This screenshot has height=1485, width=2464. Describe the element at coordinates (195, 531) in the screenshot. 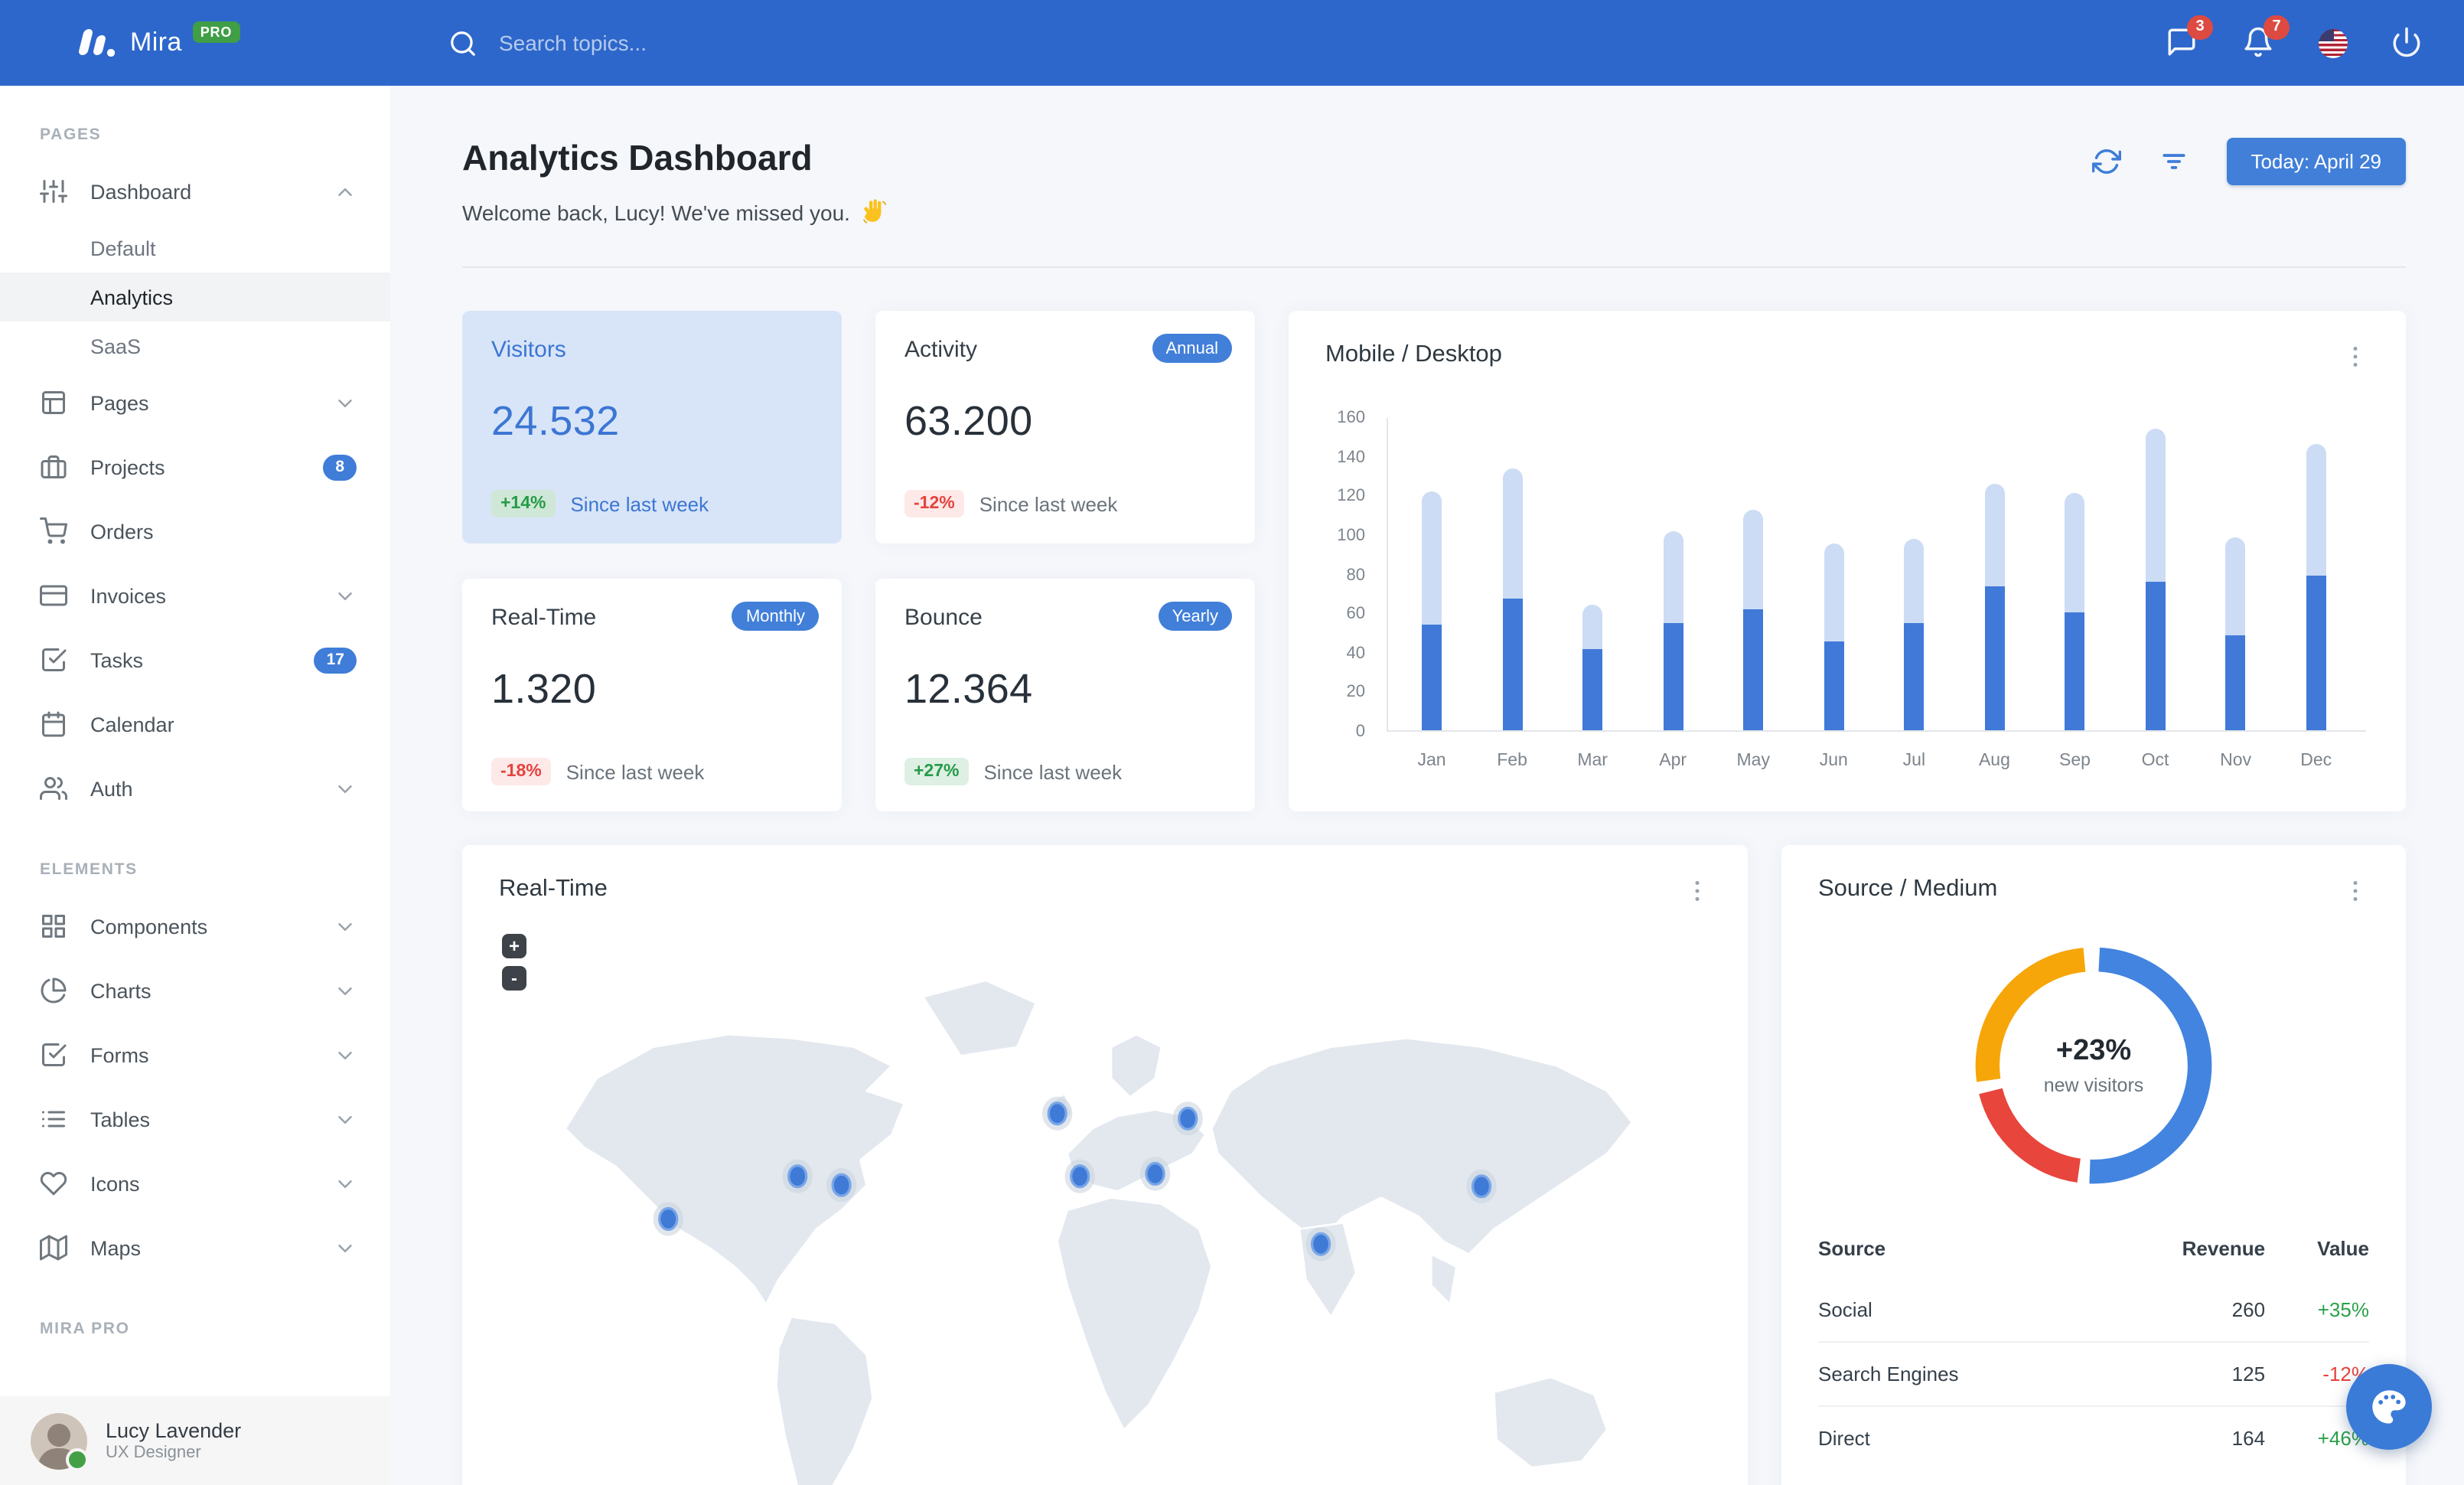

I see `sidebar-item-orders: Orders` at that location.